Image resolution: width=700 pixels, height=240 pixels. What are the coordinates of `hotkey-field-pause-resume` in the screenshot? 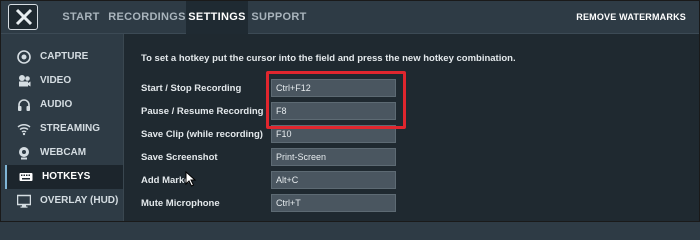 It's located at (333, 111).